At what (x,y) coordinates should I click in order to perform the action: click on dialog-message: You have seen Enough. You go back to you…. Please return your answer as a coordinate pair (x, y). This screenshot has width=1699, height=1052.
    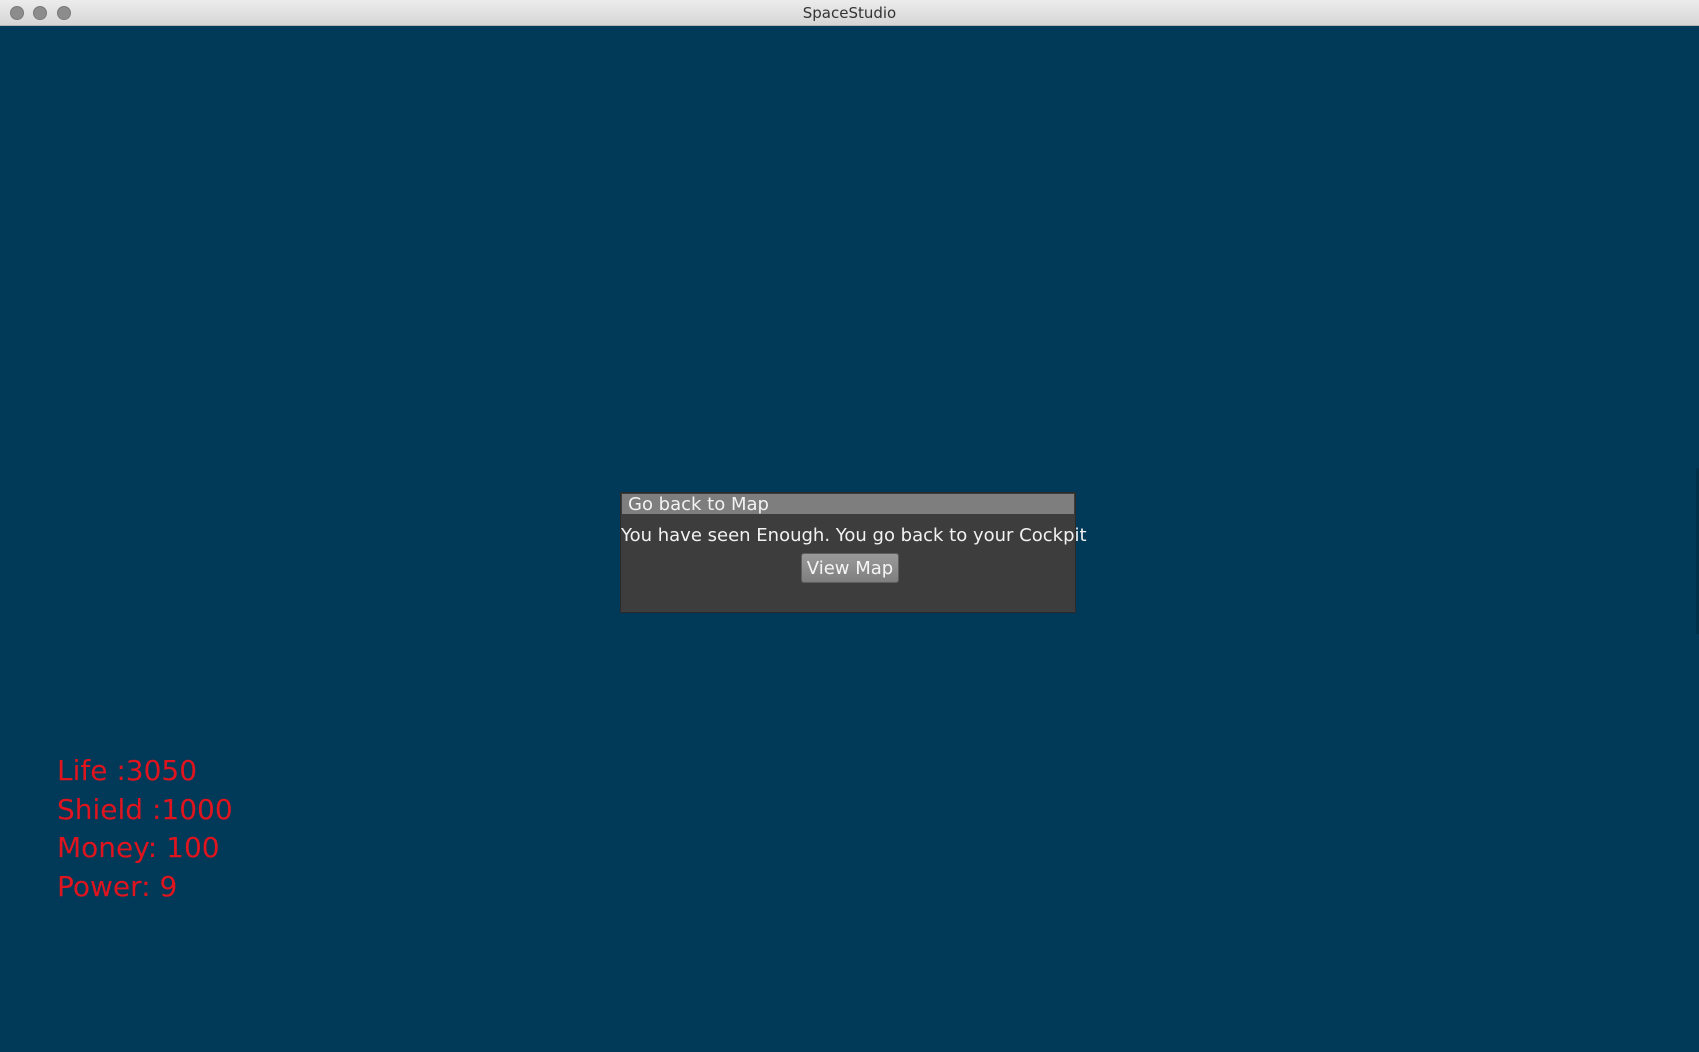
    Looking at the image, I should click on (854, 535).